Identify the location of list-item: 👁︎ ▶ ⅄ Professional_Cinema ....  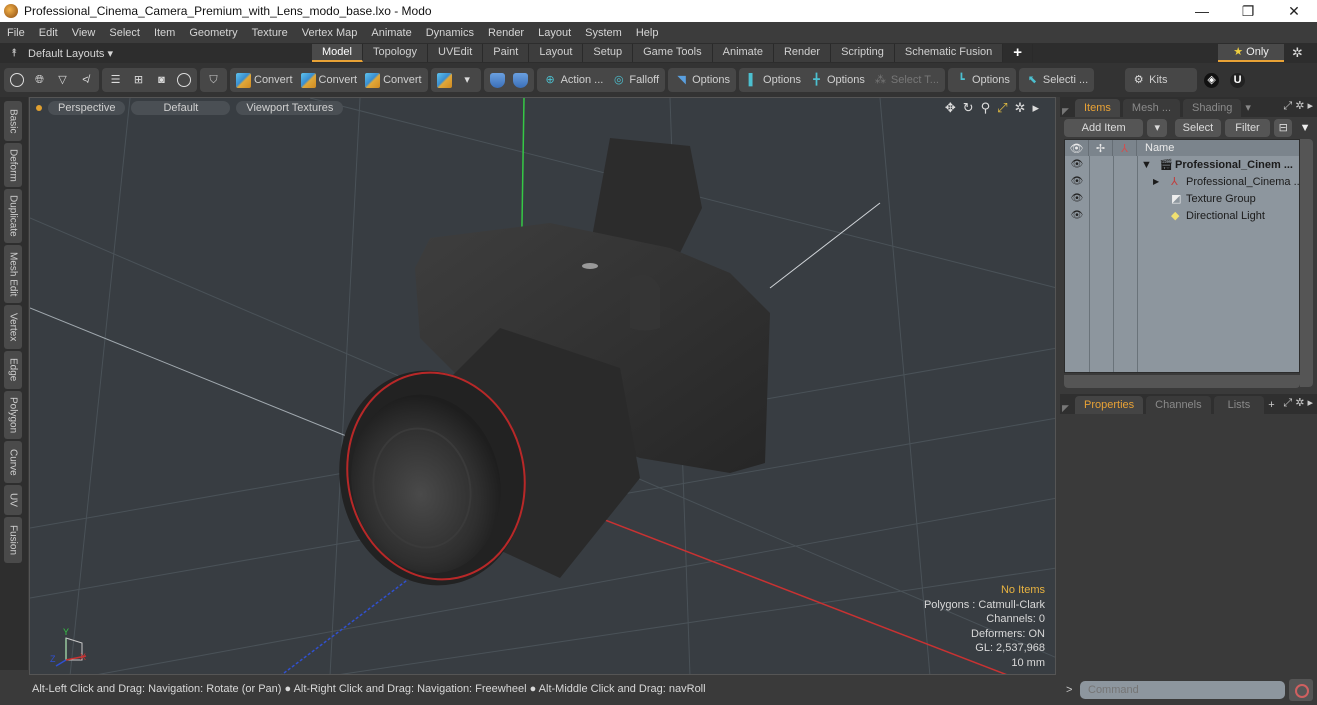
(1184, 181).